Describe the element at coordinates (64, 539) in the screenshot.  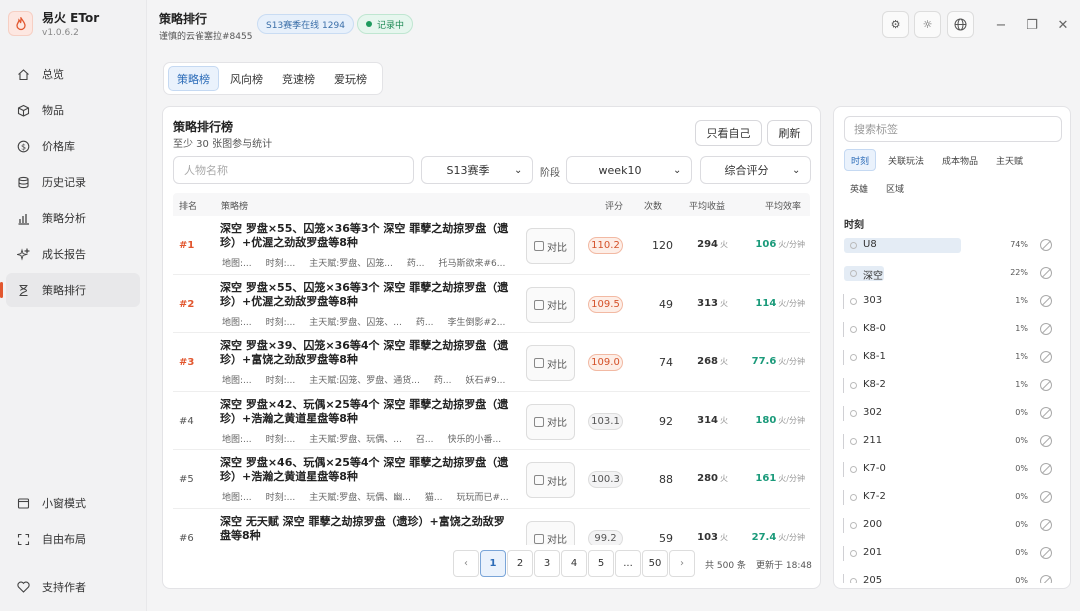
I see `sidebar-item-label: 自由布局` at that location.